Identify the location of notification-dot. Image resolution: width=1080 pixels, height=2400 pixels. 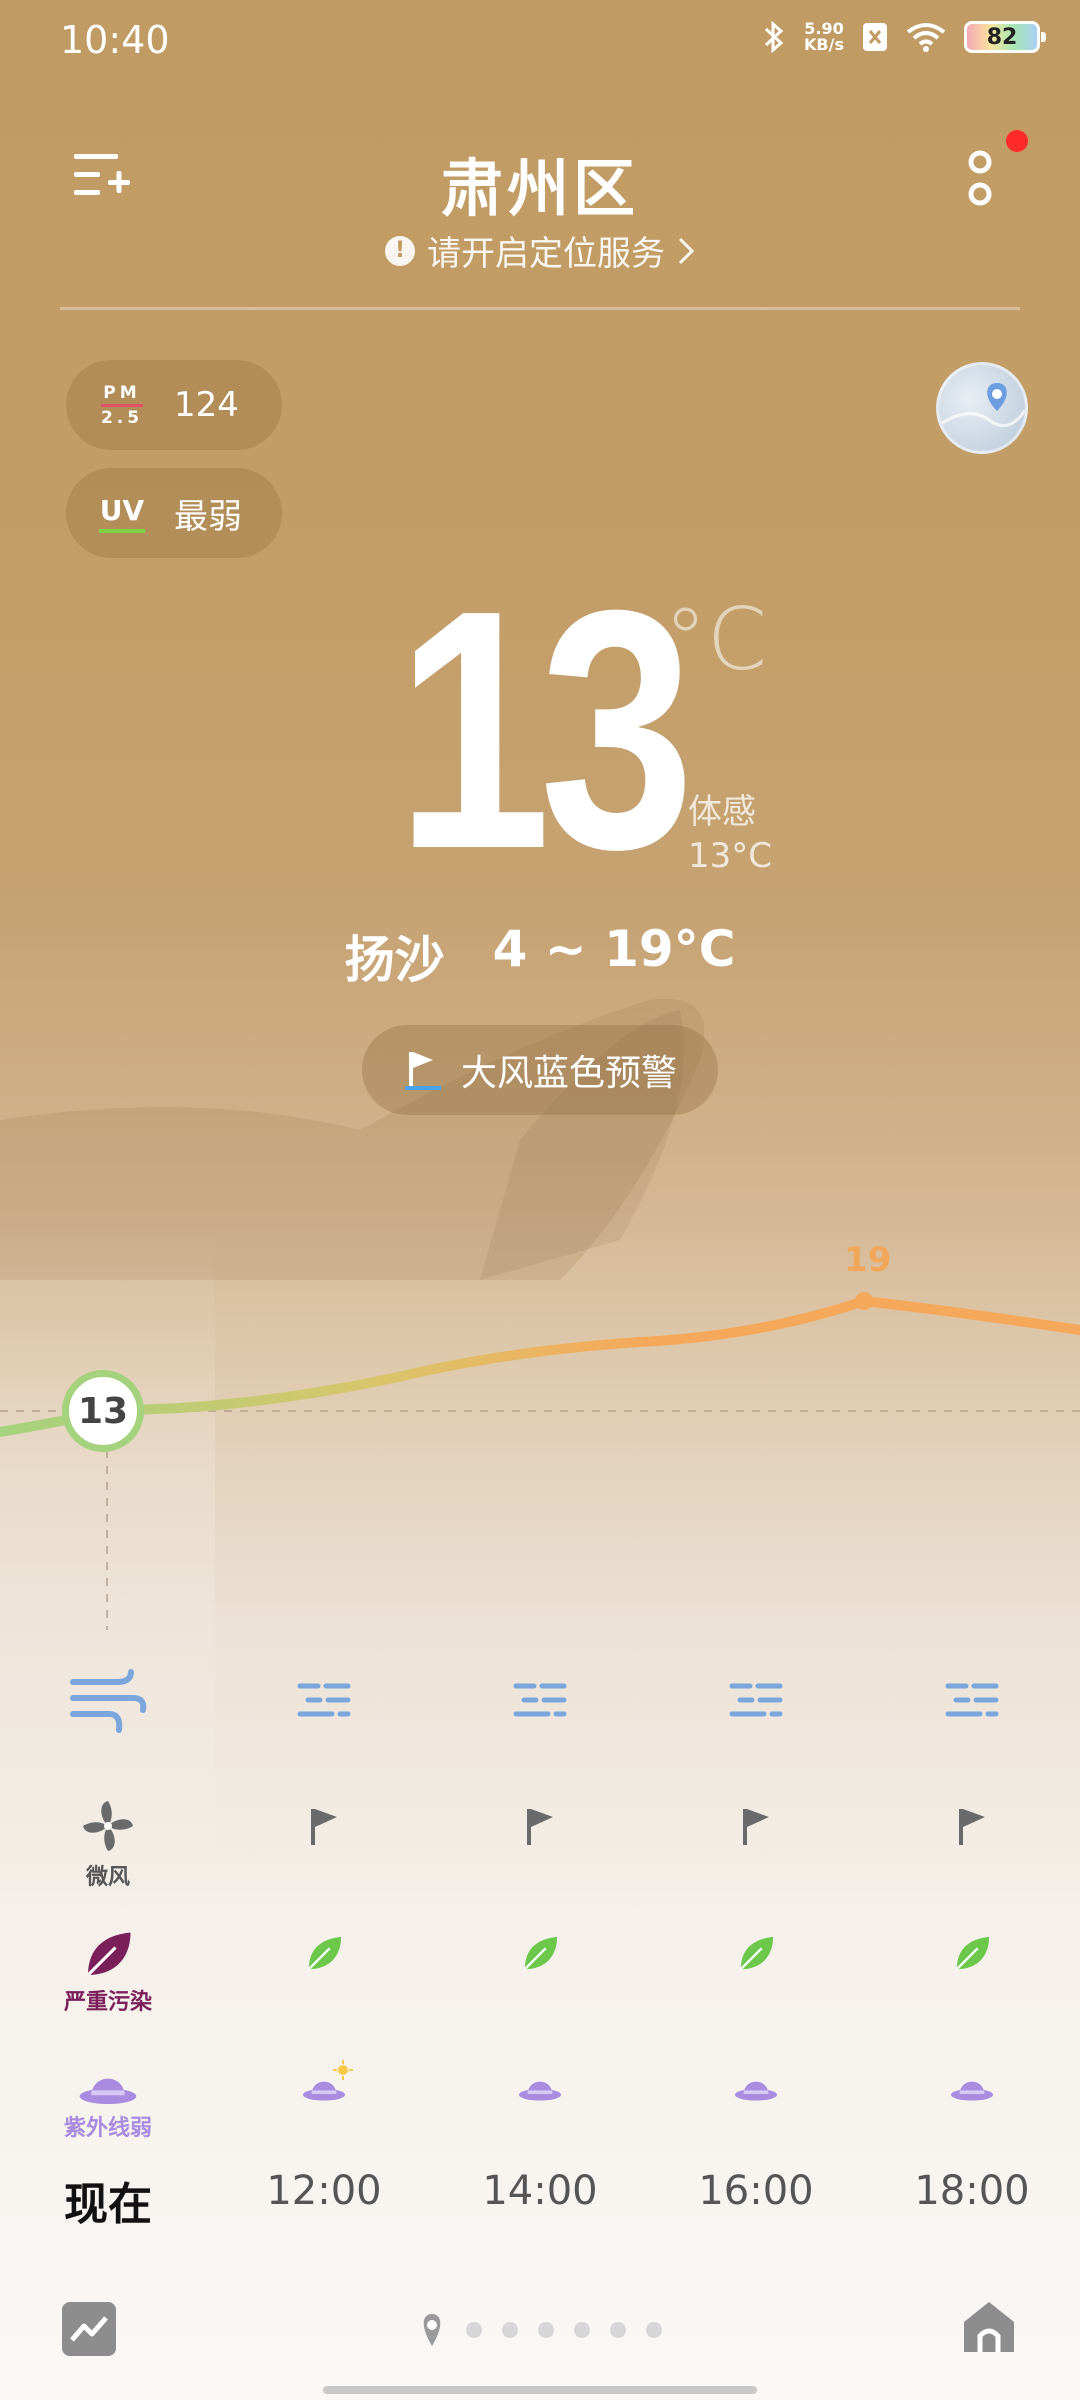
(1017, 141).